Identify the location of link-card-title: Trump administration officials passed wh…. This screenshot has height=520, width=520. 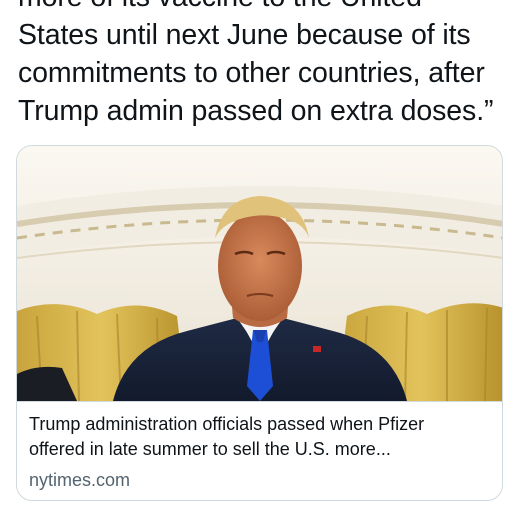
(260, 437).